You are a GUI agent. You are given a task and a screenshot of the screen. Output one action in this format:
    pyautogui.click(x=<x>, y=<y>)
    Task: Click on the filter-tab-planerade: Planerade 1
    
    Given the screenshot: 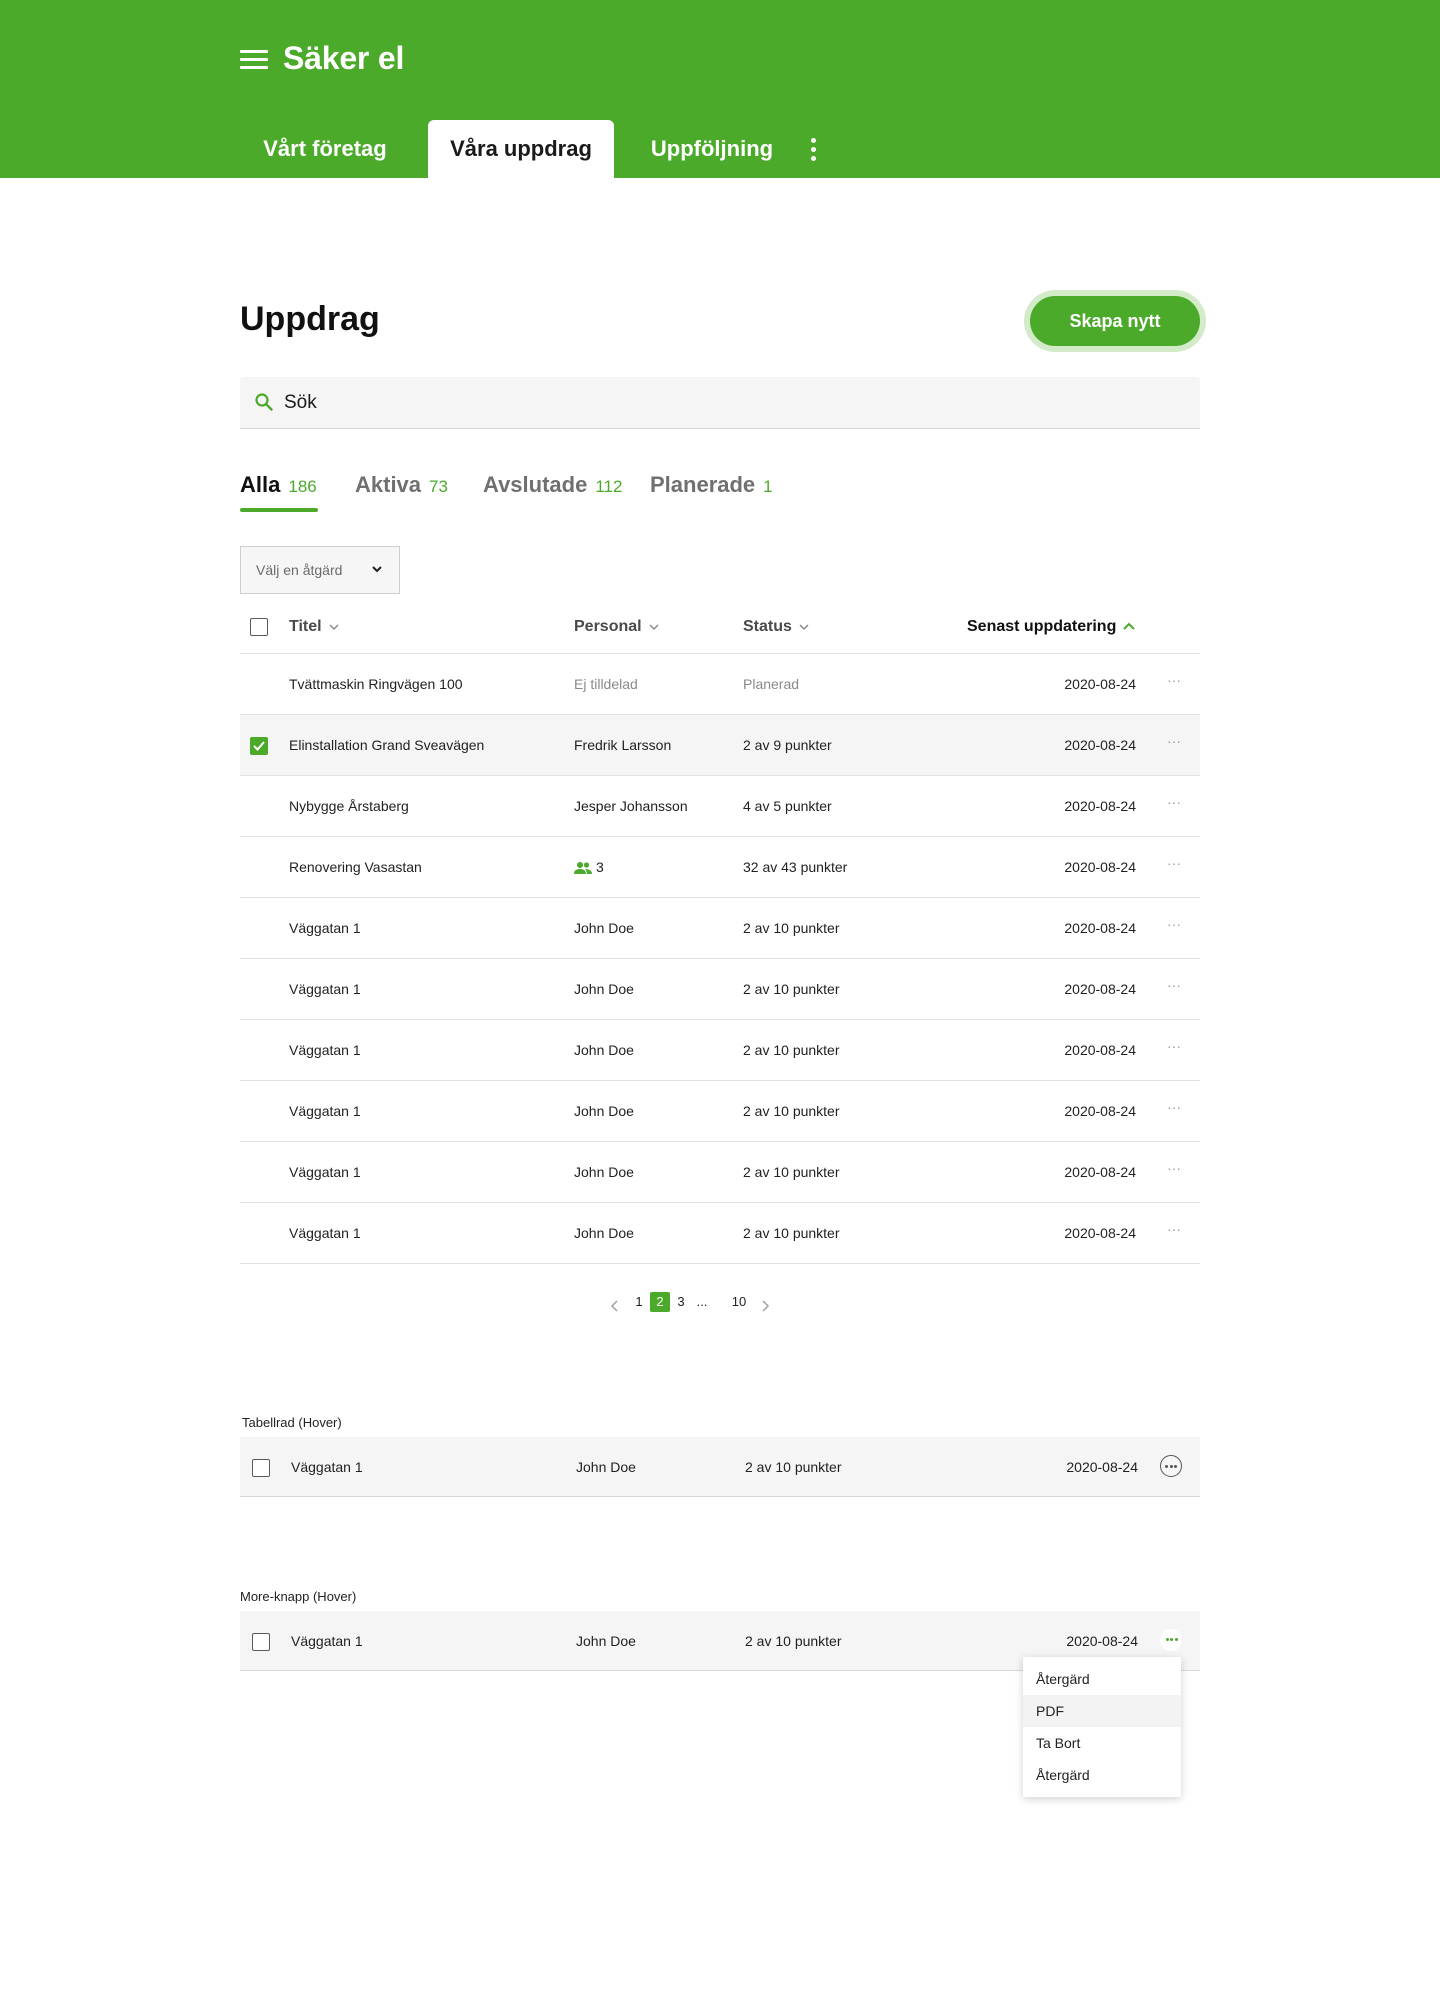 What is the action you would take?
    pyautogui.click(x=711, y=492)
    